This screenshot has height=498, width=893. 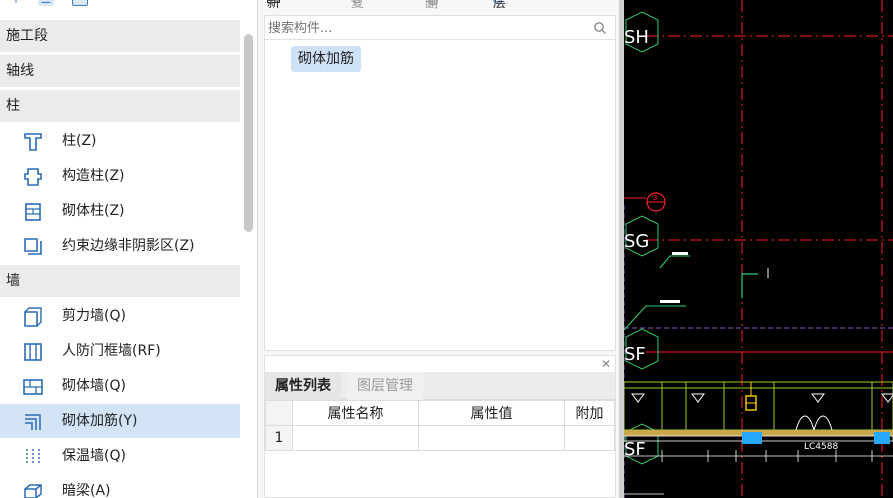 What do you see at coordinates (16, 3) in the screenshot?
I see `add-icon: +` at bounding box center [16, 3].